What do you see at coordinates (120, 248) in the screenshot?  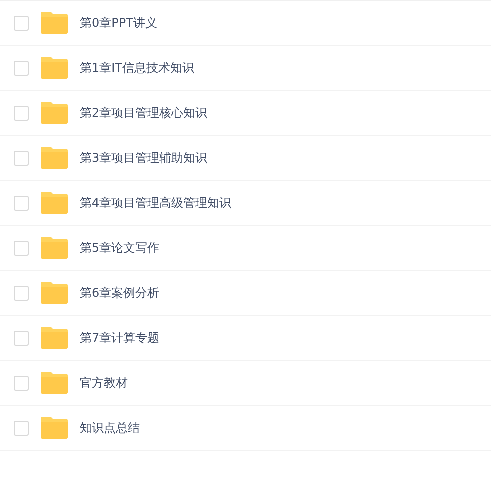 I see `folder-name: 第5章论文写作` at bounding box center [120, 248].